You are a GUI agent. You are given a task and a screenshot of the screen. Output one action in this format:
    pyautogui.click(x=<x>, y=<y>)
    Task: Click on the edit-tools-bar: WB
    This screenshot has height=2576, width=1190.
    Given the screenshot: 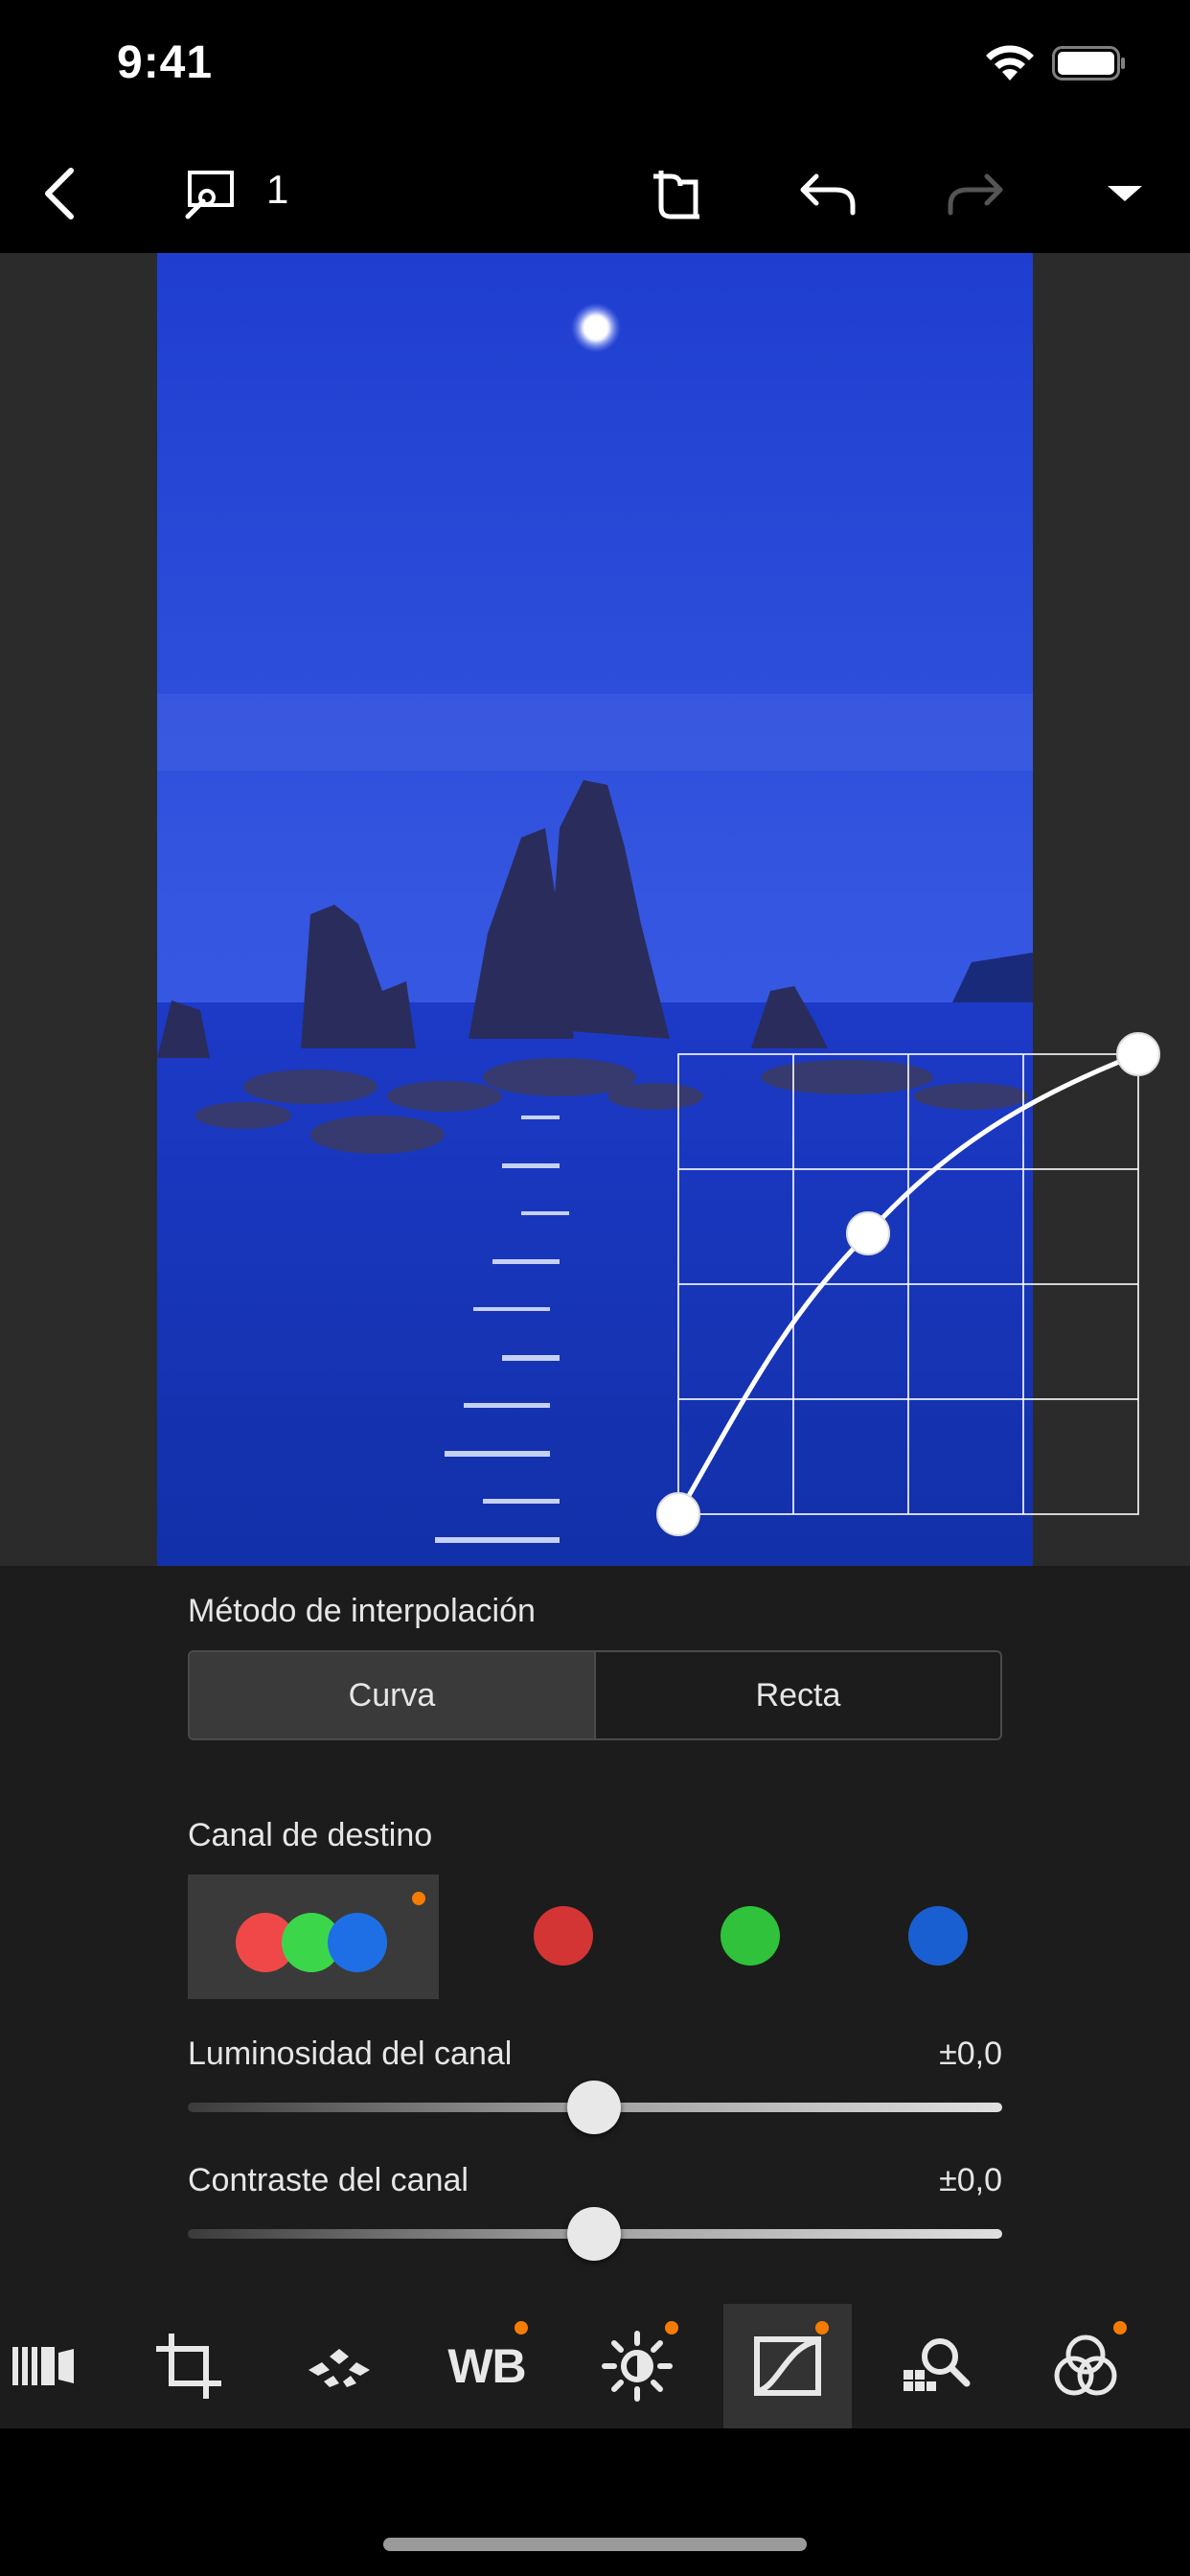 What is the action you would take?
    pyautogui.click(x=595, y=2366)
    